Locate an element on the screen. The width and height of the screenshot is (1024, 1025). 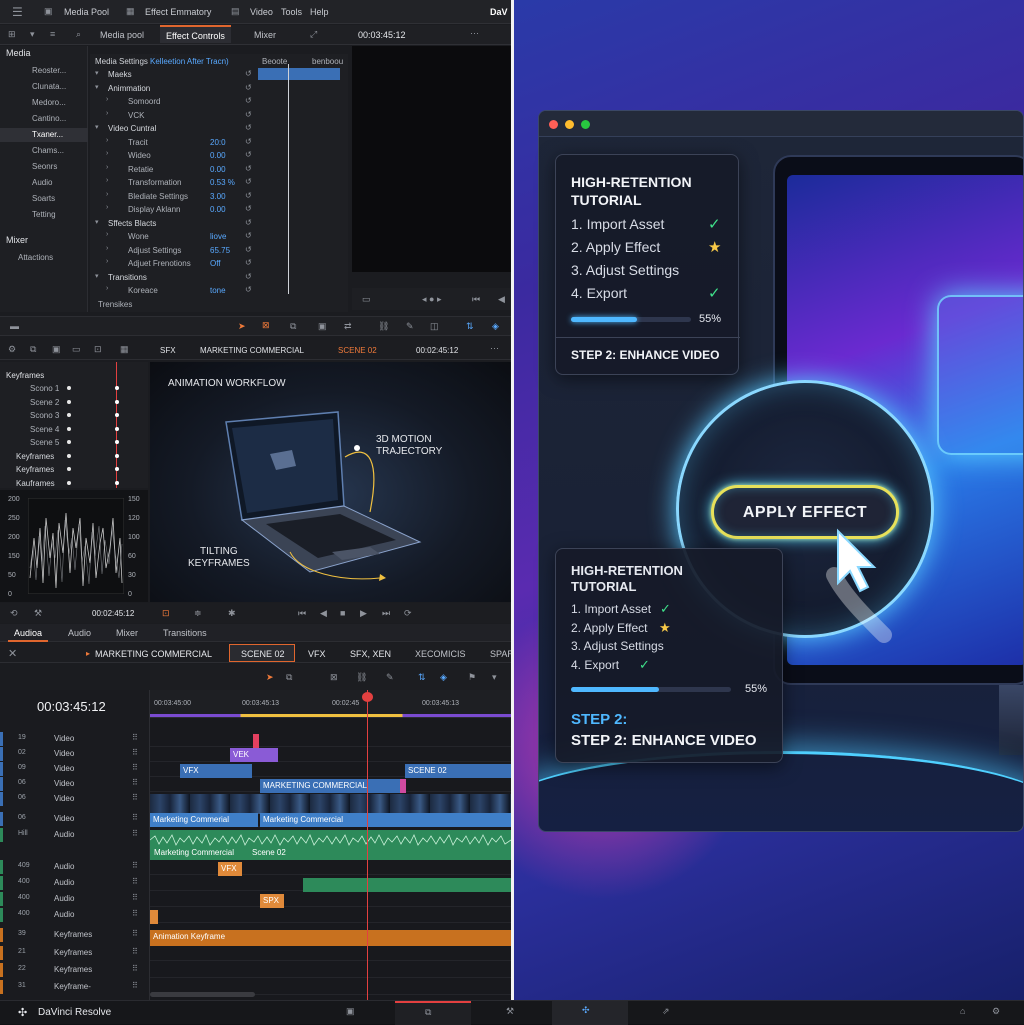
keyframe-item: Scene 2 is located at coordinates (44, 402).